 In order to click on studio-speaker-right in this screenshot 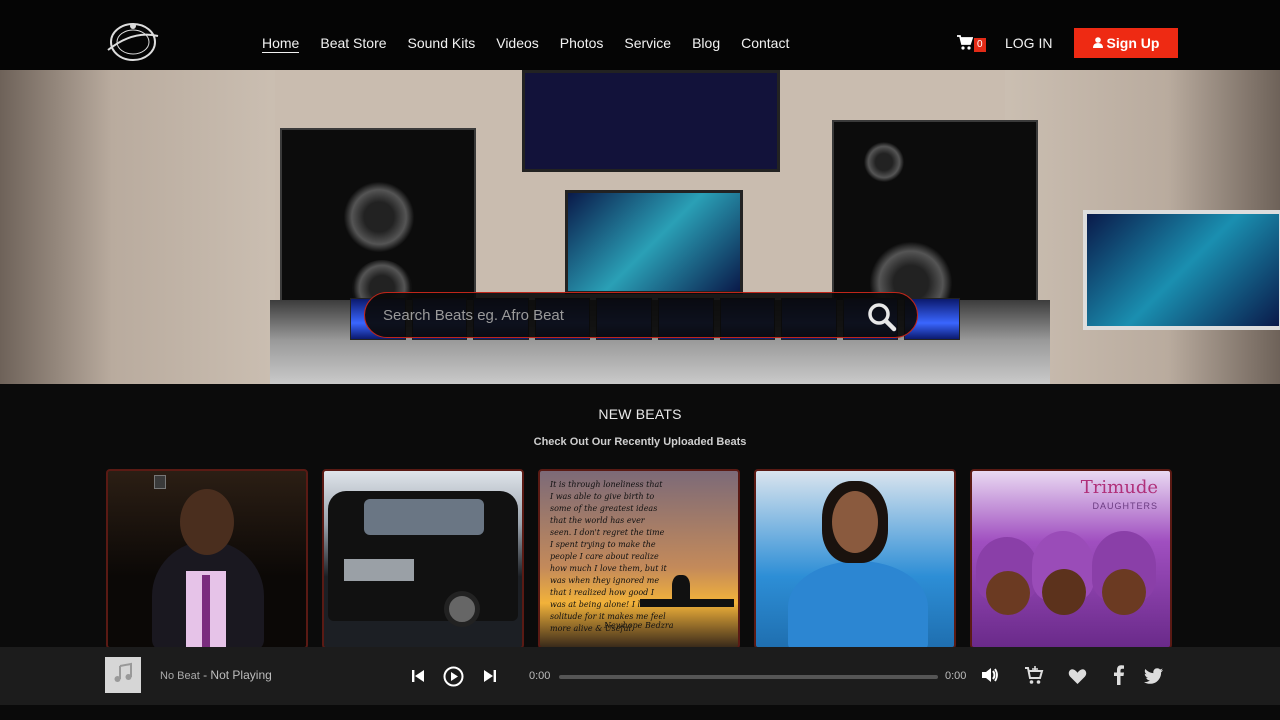, I will do `click(935, 222)`.